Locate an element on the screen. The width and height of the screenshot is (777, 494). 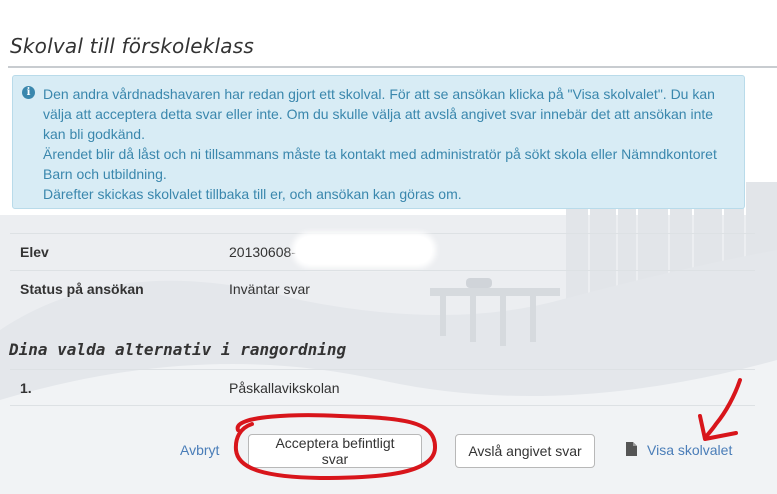
choice-rank: 1. is located at coordinates (26, 388).